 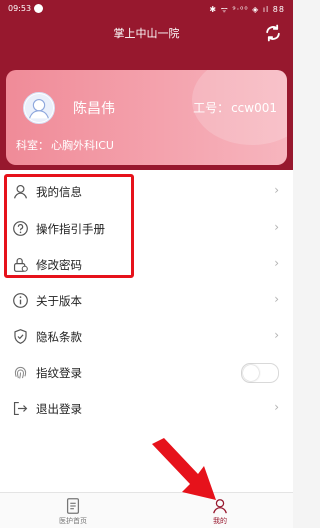 I want to click on staff-id: 工号： ccw001, so click(x=235, y=107).